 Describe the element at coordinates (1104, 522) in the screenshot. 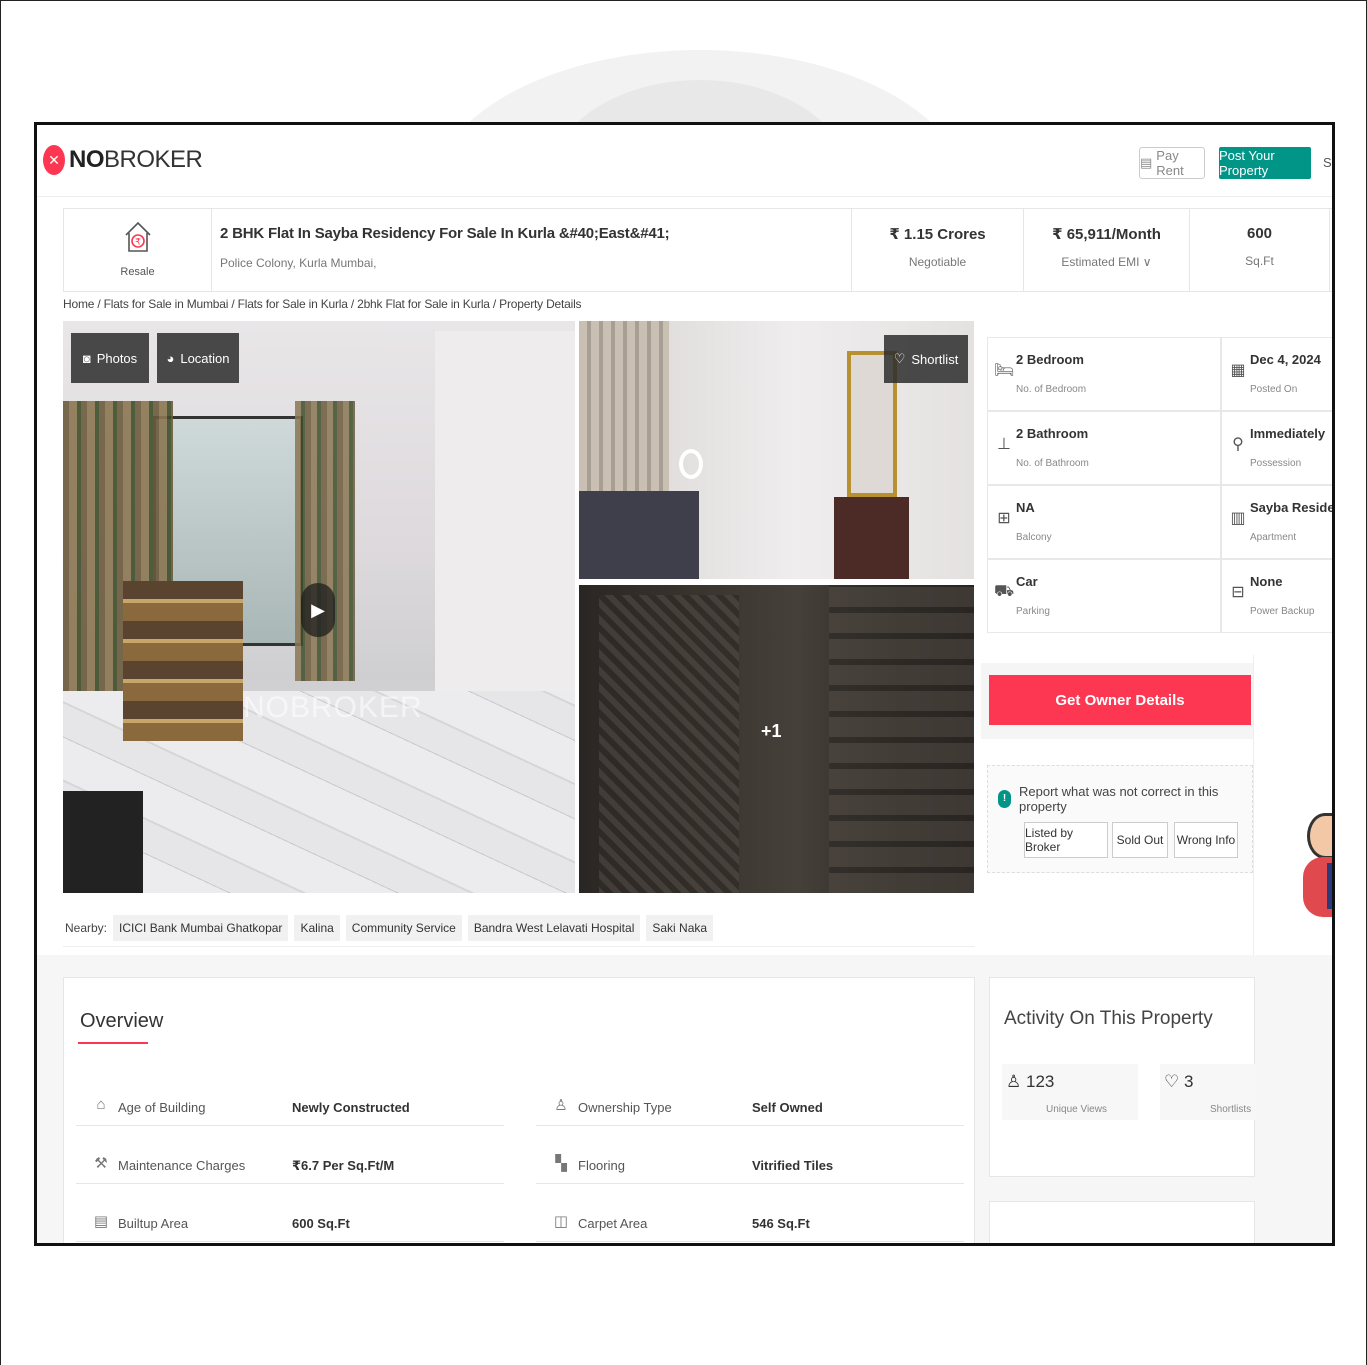

I see `spec-balcony: ⊞ NA Balcony` at that location.